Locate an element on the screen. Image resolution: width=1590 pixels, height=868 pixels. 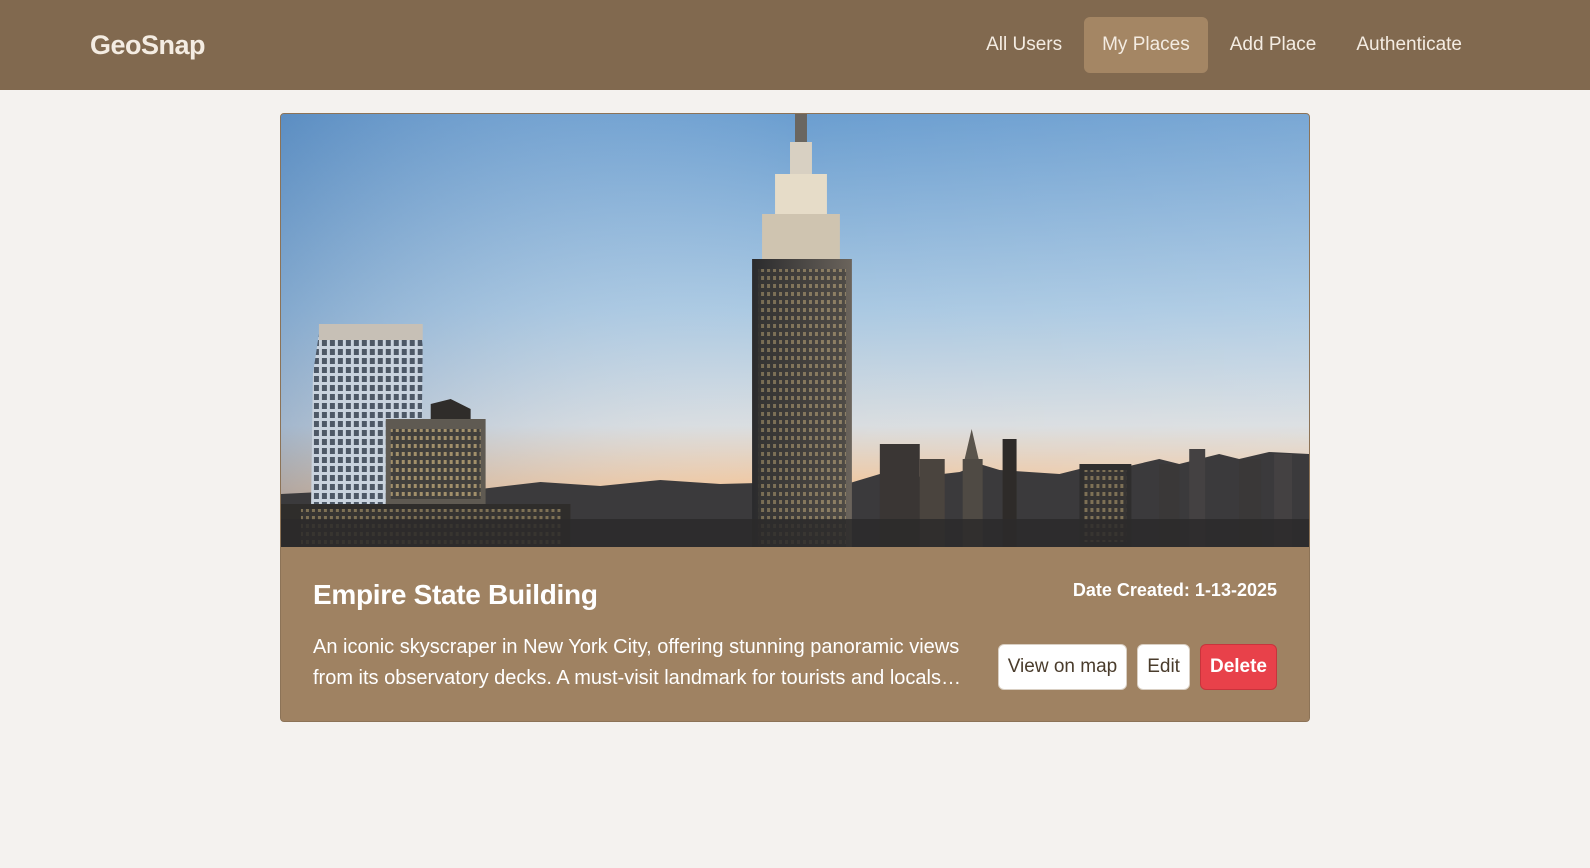
nav-link-add-place: Add Place is located at coordinates (1273, 45).